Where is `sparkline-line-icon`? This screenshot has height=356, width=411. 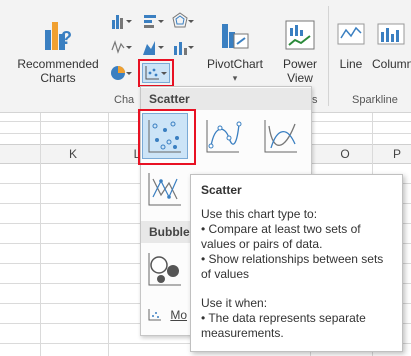 sparkline-line-icon is located at coordinates (351, 34).